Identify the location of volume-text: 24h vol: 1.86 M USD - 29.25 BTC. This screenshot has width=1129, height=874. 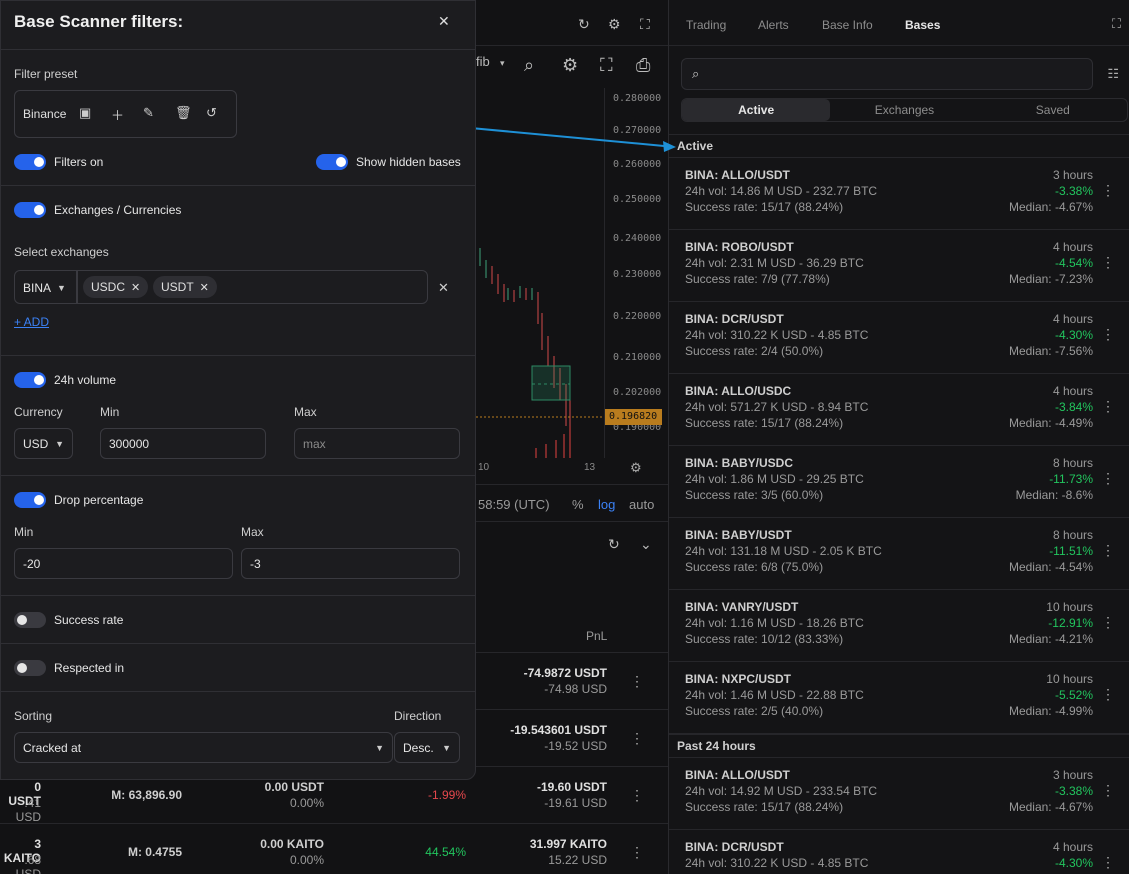
(774, 479).